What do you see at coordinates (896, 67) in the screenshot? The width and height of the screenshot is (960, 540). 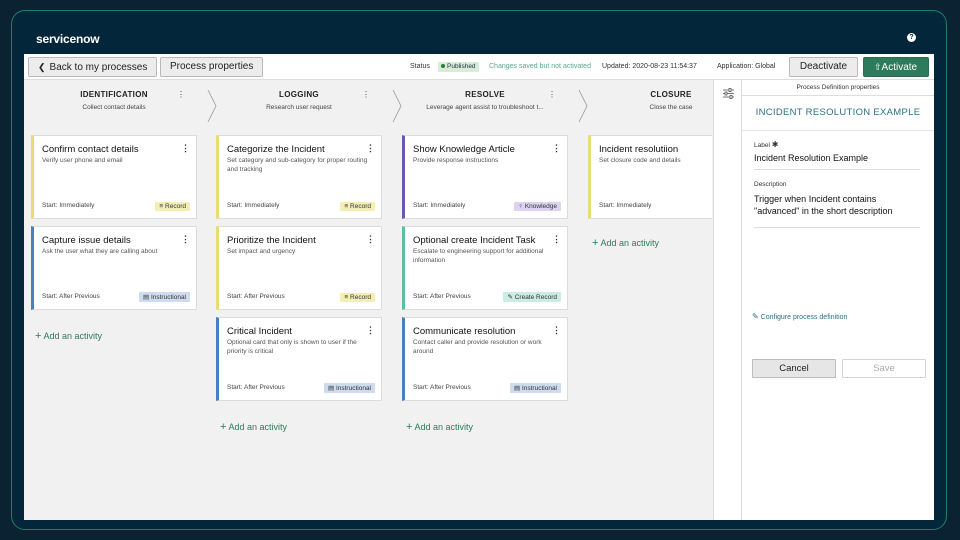 I see `activate-button: ⇧Activate` at bounding box center [896, 67].